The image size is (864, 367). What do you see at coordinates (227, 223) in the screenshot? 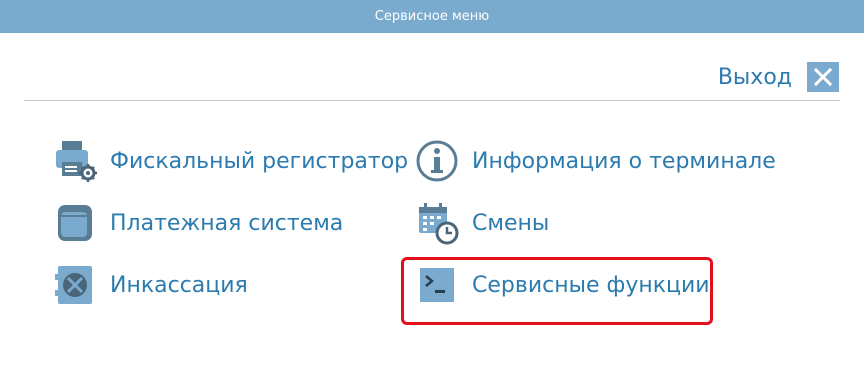
I see `menu-item-label: Платежная система` at bounding box center [227, 223].